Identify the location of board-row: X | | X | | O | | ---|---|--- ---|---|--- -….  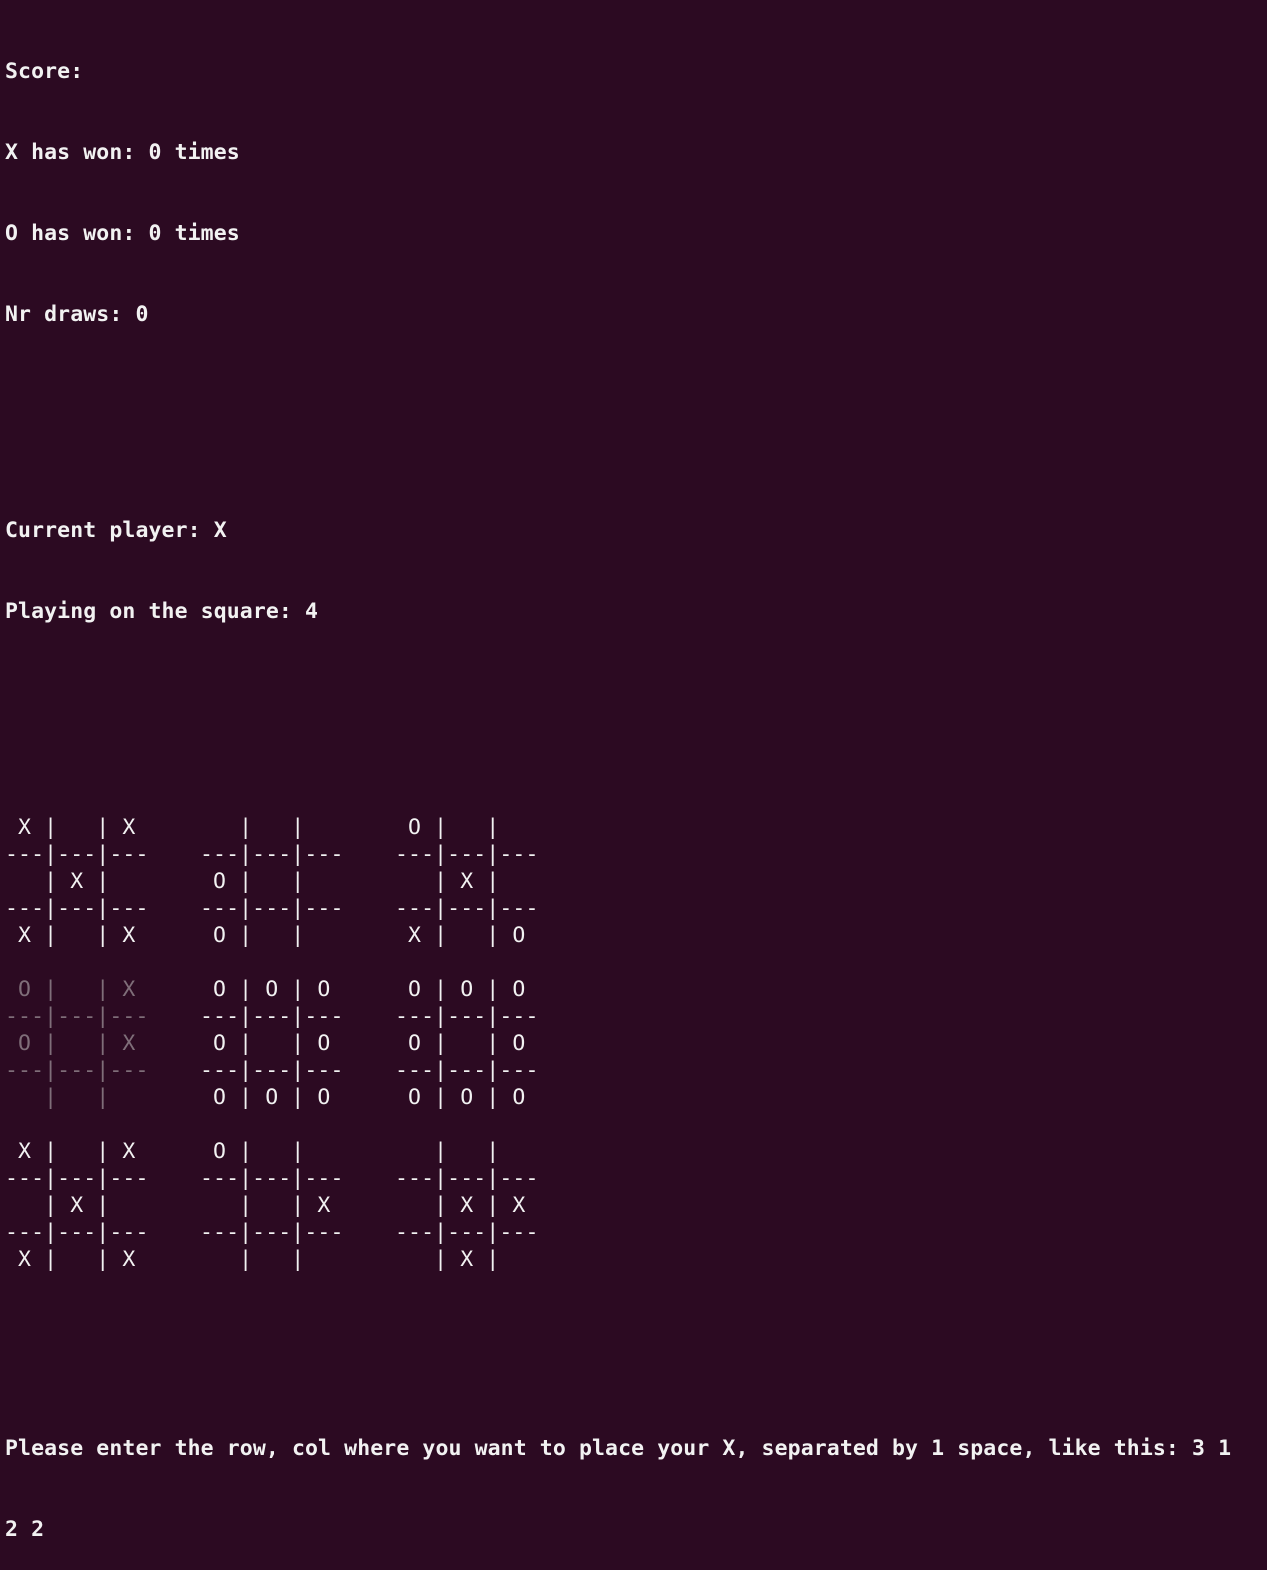
(633, 881).